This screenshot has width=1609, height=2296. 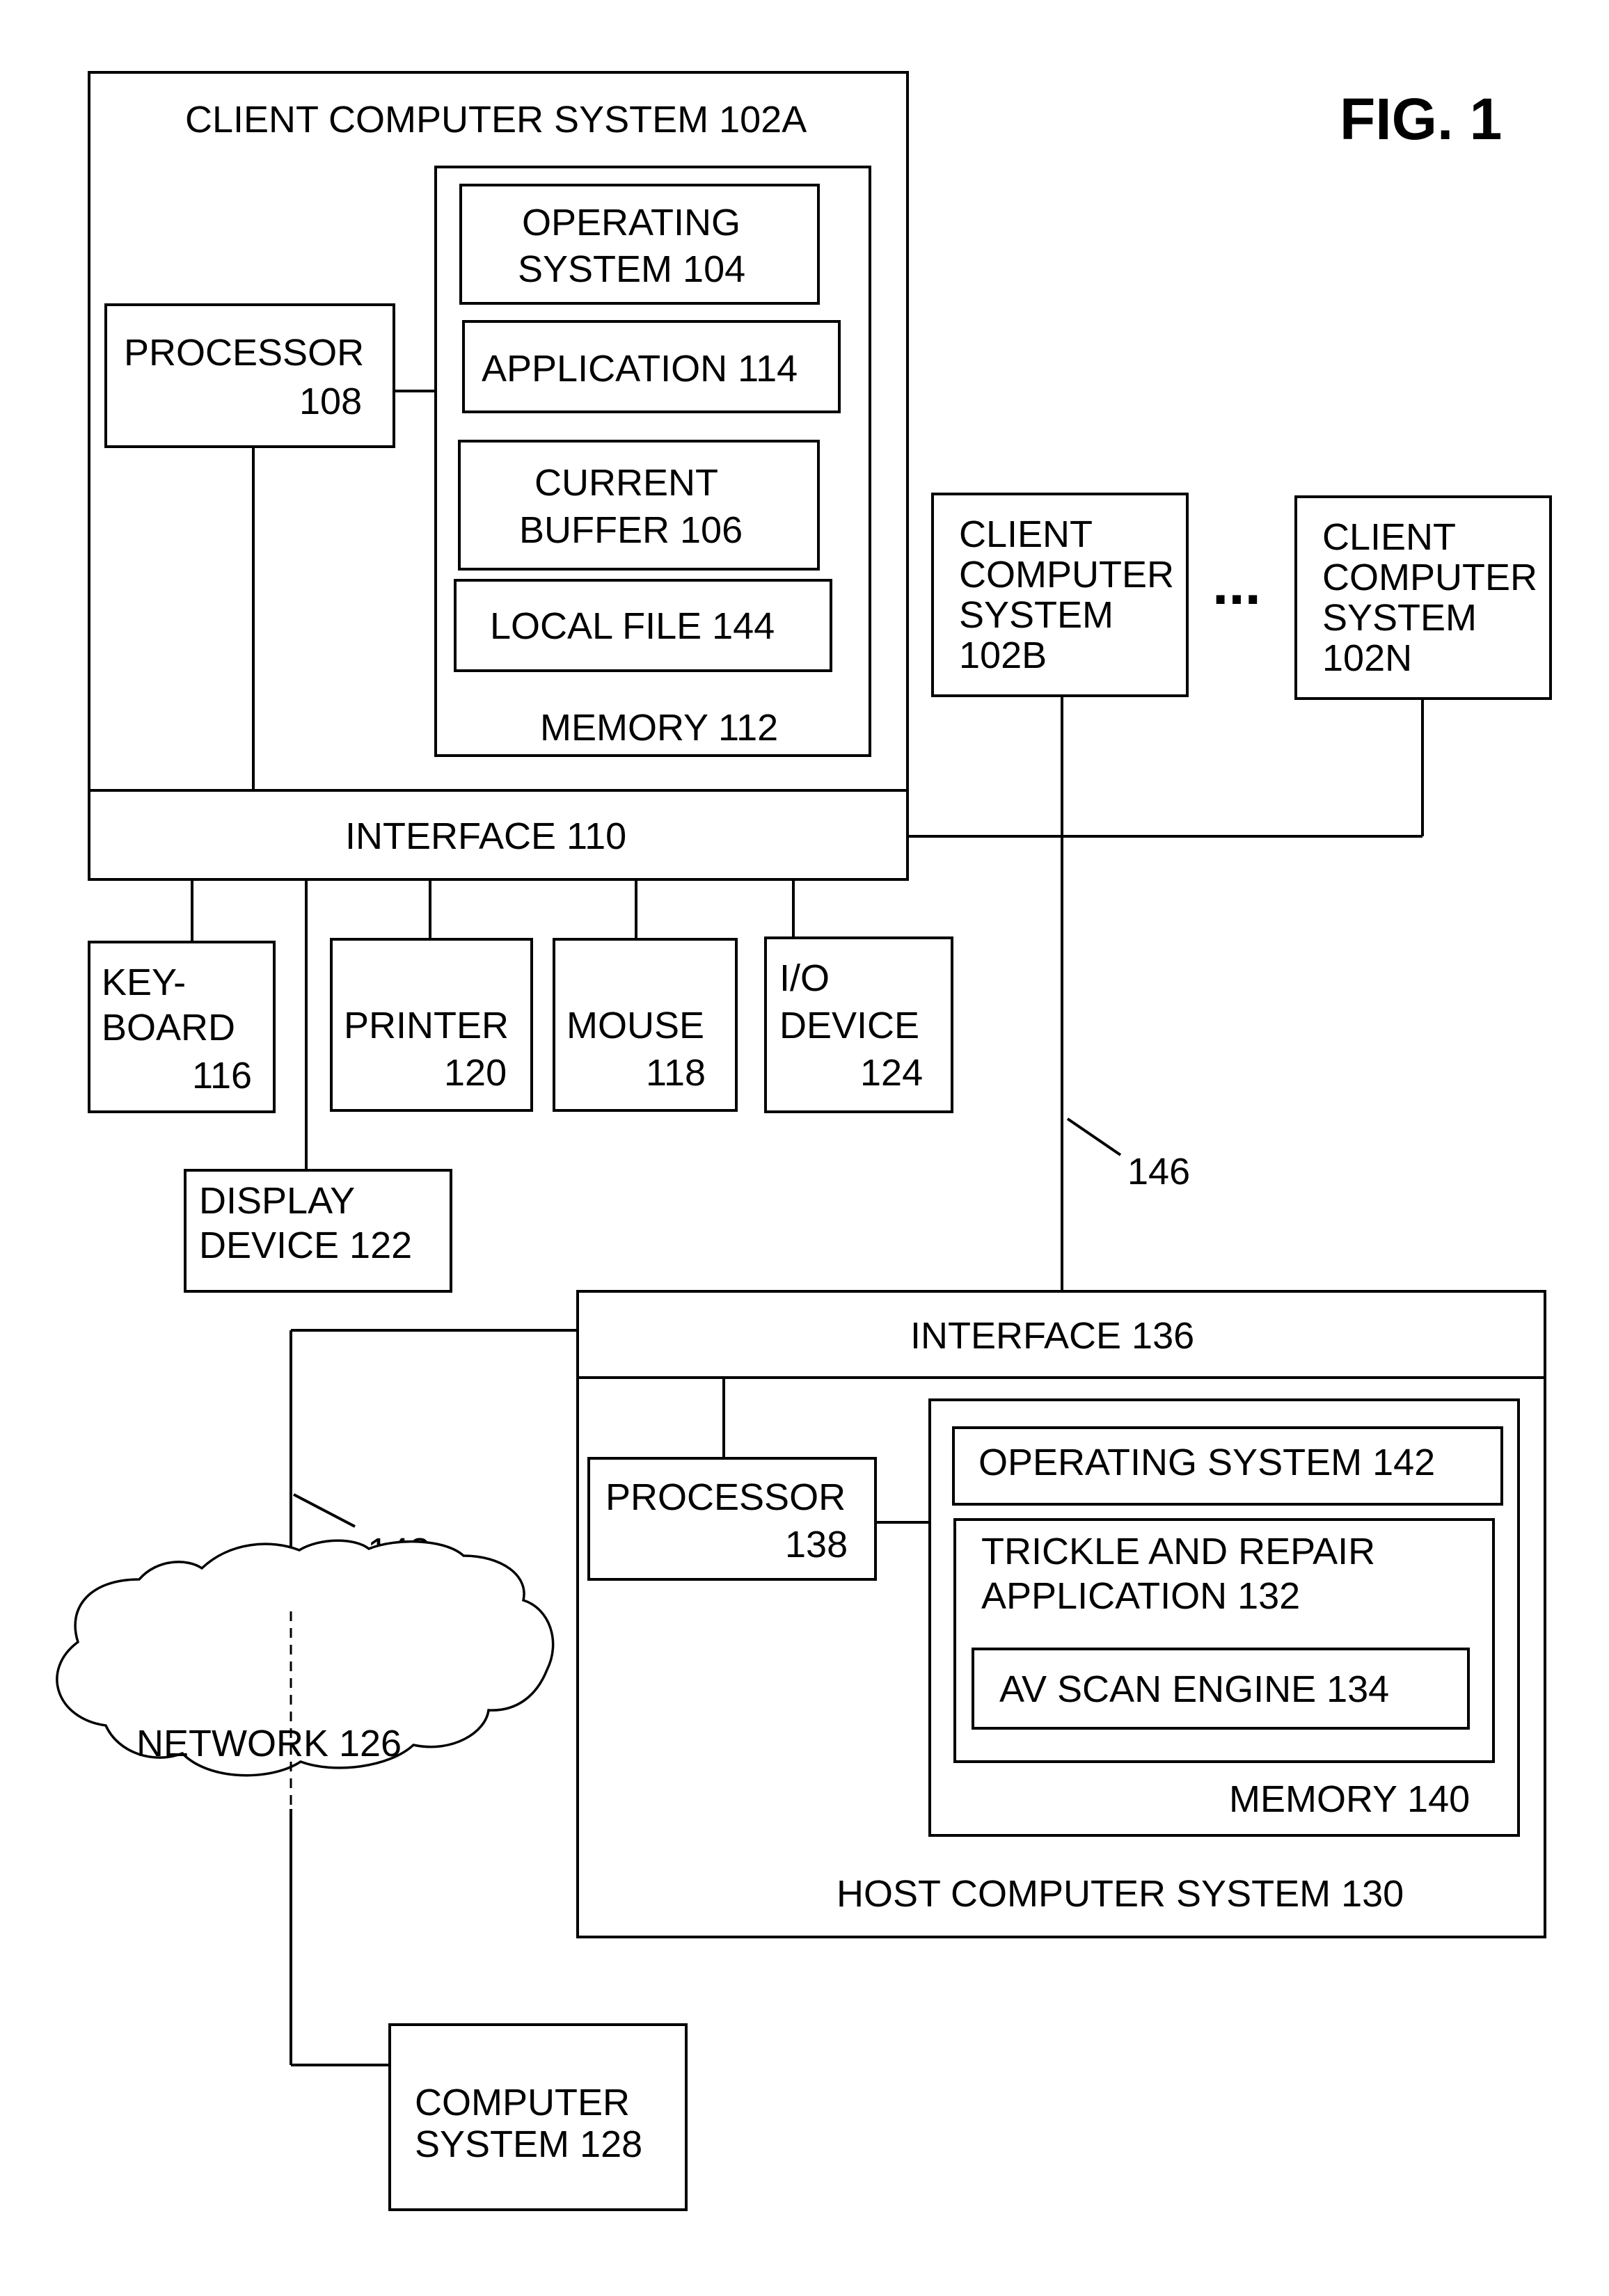 I want to click on client-102n-line2: COMPUTER, so click(x=1429, y=578).